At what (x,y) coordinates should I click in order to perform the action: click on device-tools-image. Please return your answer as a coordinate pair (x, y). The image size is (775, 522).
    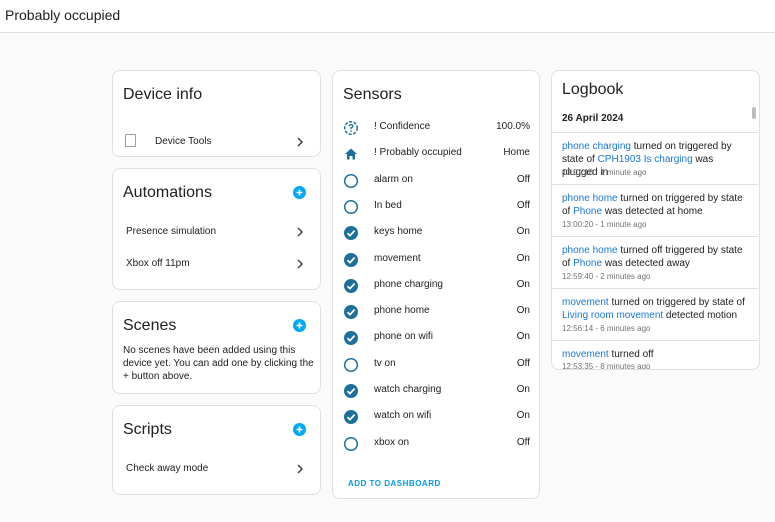
    Looking at the image, I should click on (130, 140).